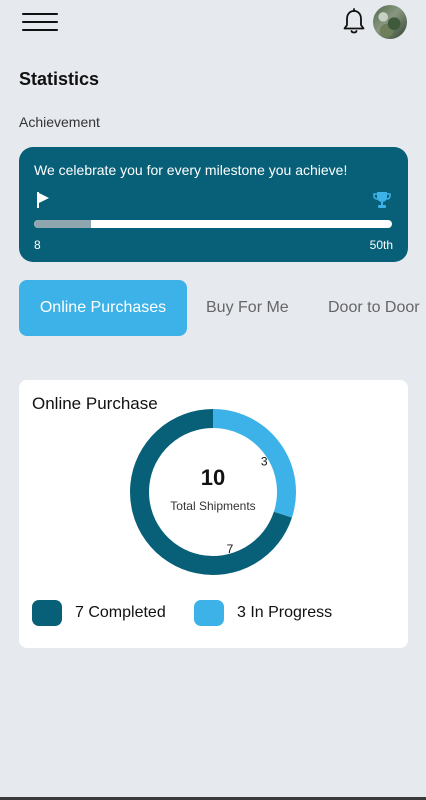  Describe the element at coordinates (40, 22) in the screenshot. I see `hamburger-menu-icon` at that location.